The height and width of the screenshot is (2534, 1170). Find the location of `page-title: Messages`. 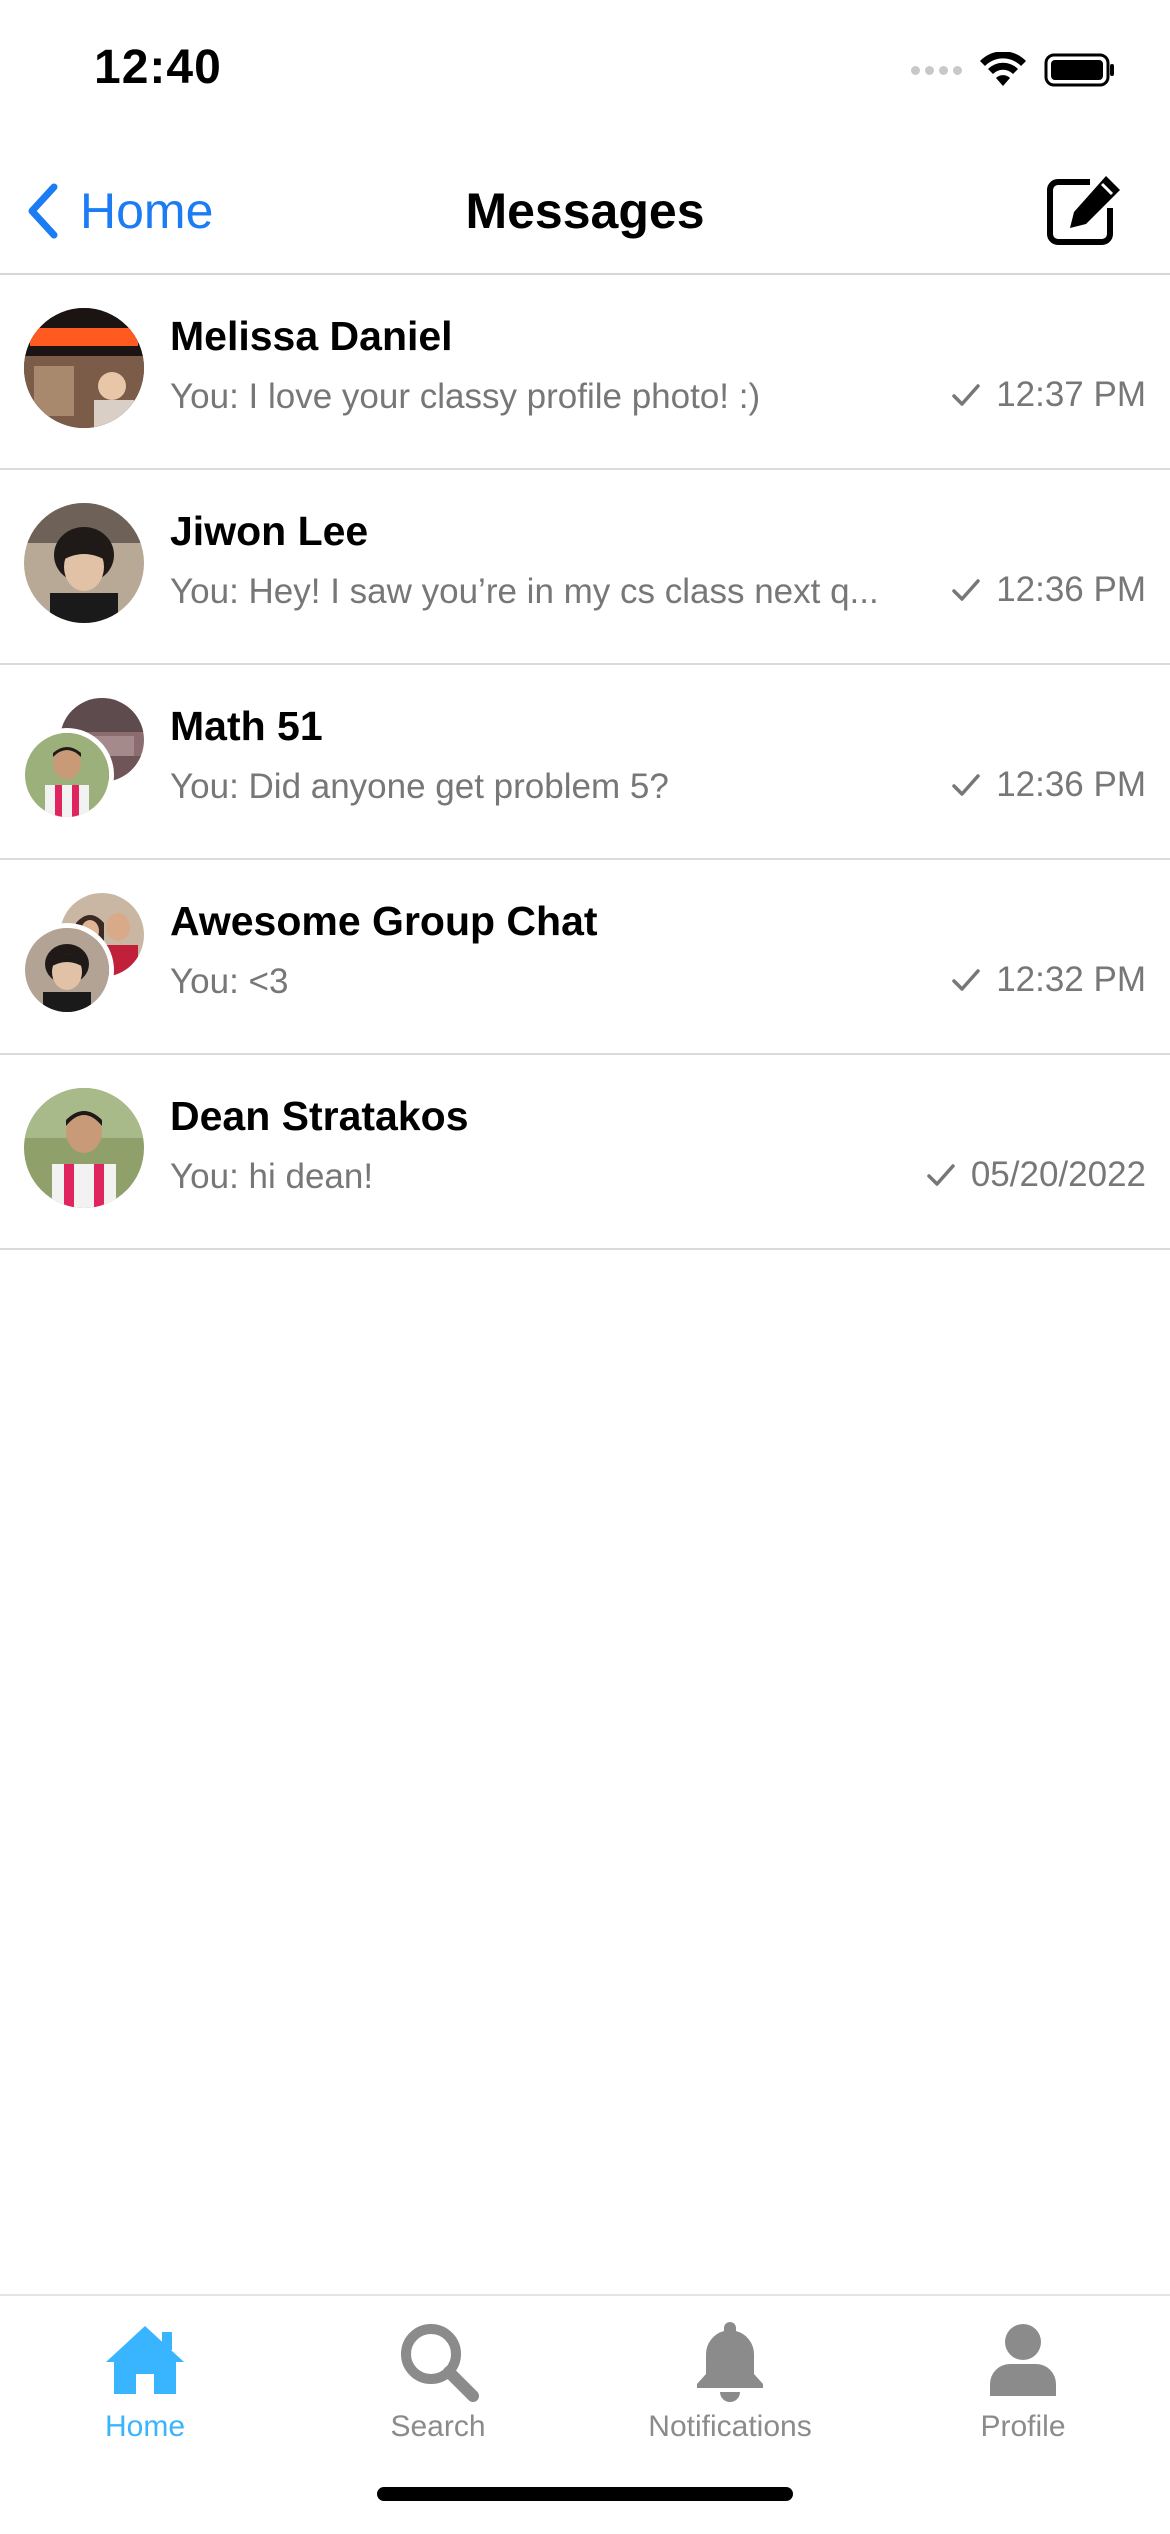

page-title: Messages is located at coordinates (585, 211).